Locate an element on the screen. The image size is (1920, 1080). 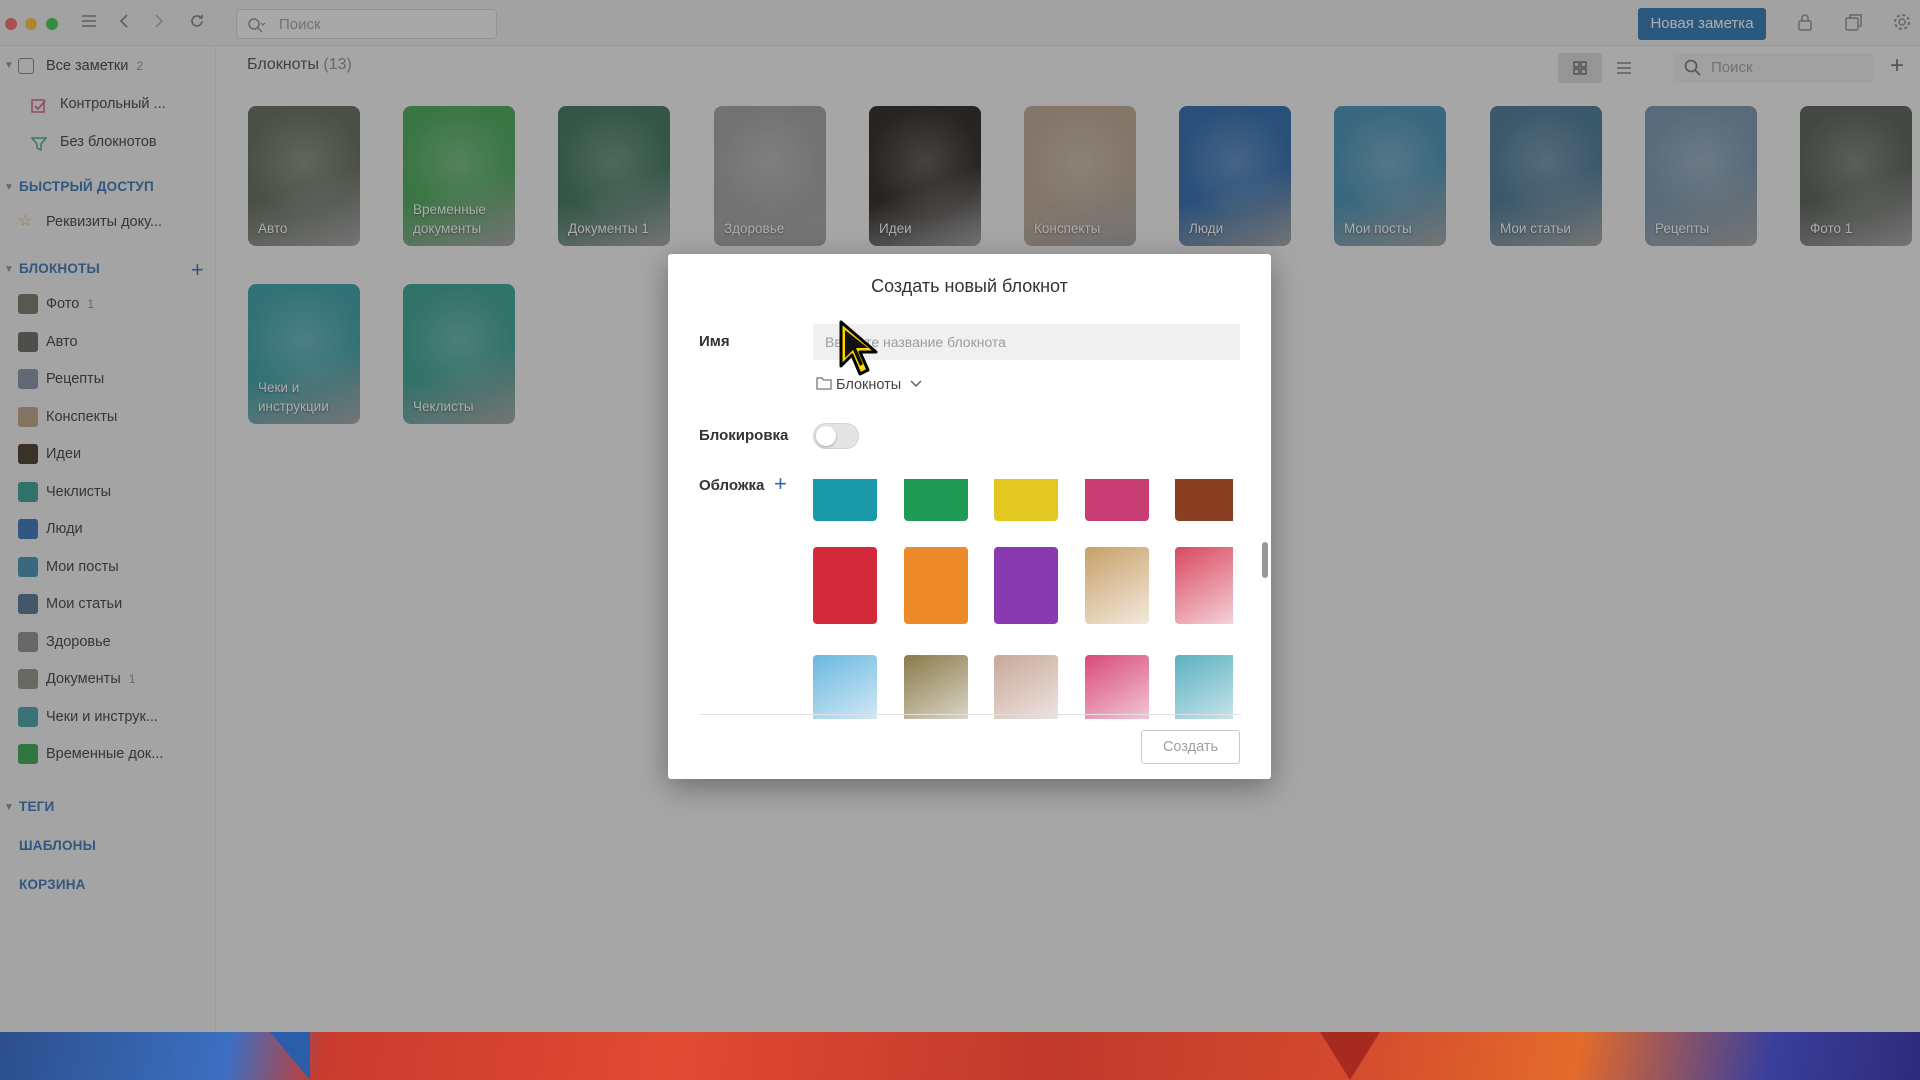
create-button: Создать is located at coordinates (1190, 747).